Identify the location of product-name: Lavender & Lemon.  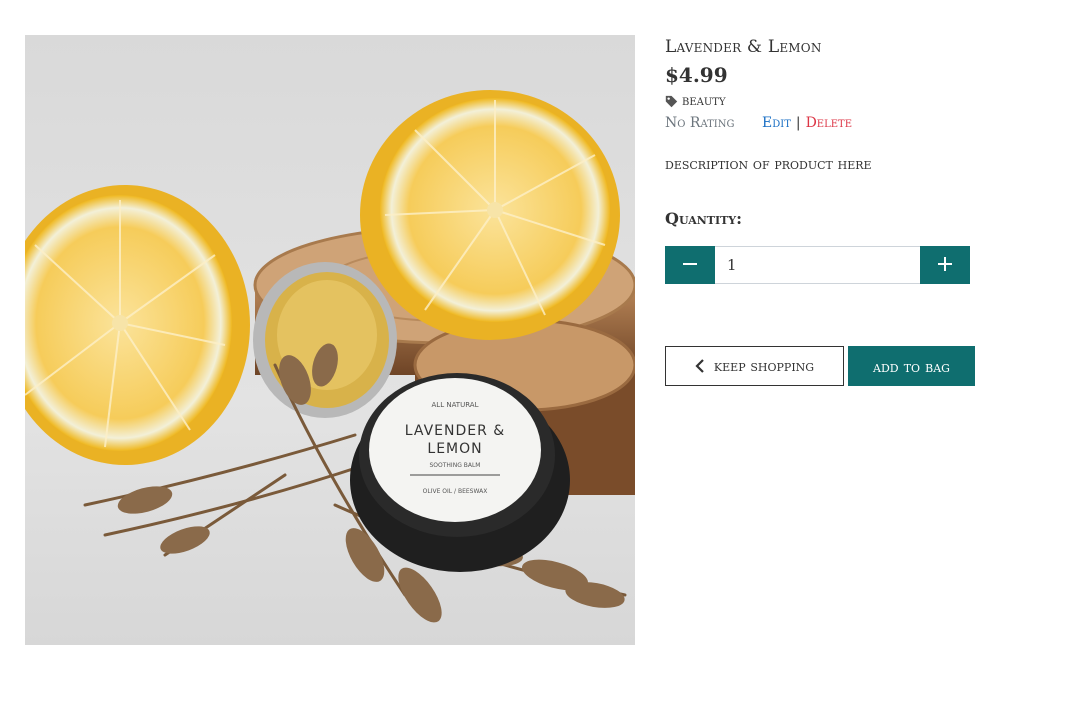
(743, 47).